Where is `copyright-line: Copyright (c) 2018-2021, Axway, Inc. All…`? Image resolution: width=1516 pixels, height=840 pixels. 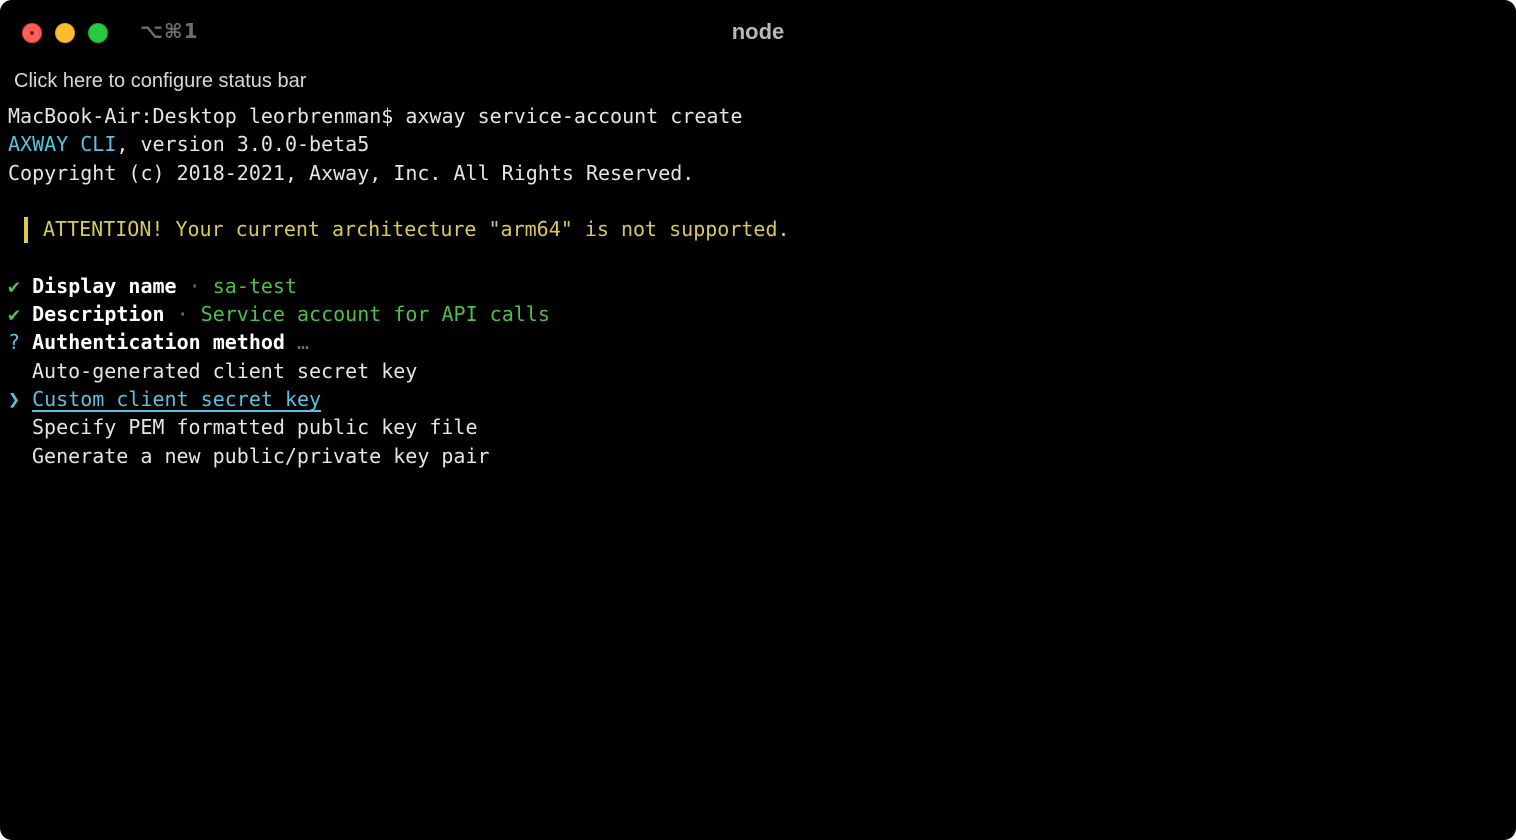
copyright-line: Copyright (c) 2018-2021, Axway, Inc. All… is located at coordinates (351, 172).